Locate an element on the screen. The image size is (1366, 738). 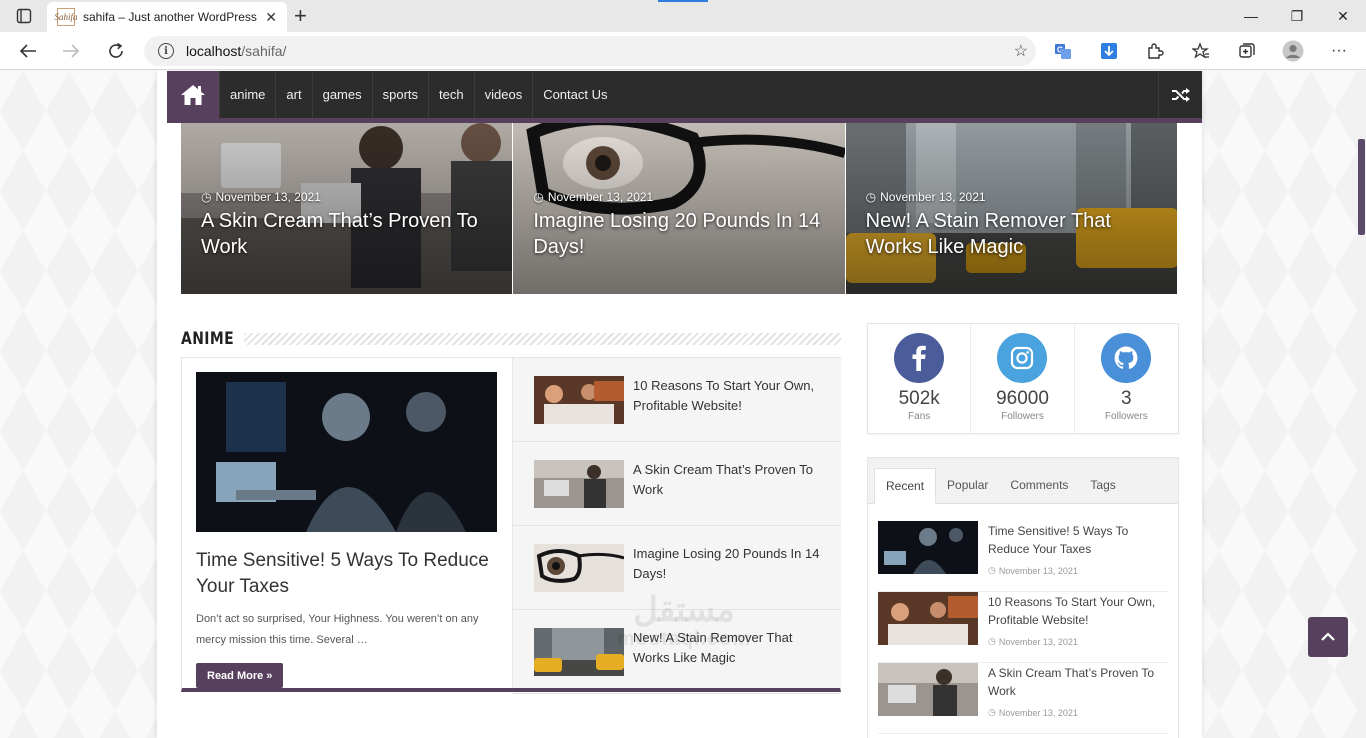
url-host: localhost is located at coordinates (214, 51).